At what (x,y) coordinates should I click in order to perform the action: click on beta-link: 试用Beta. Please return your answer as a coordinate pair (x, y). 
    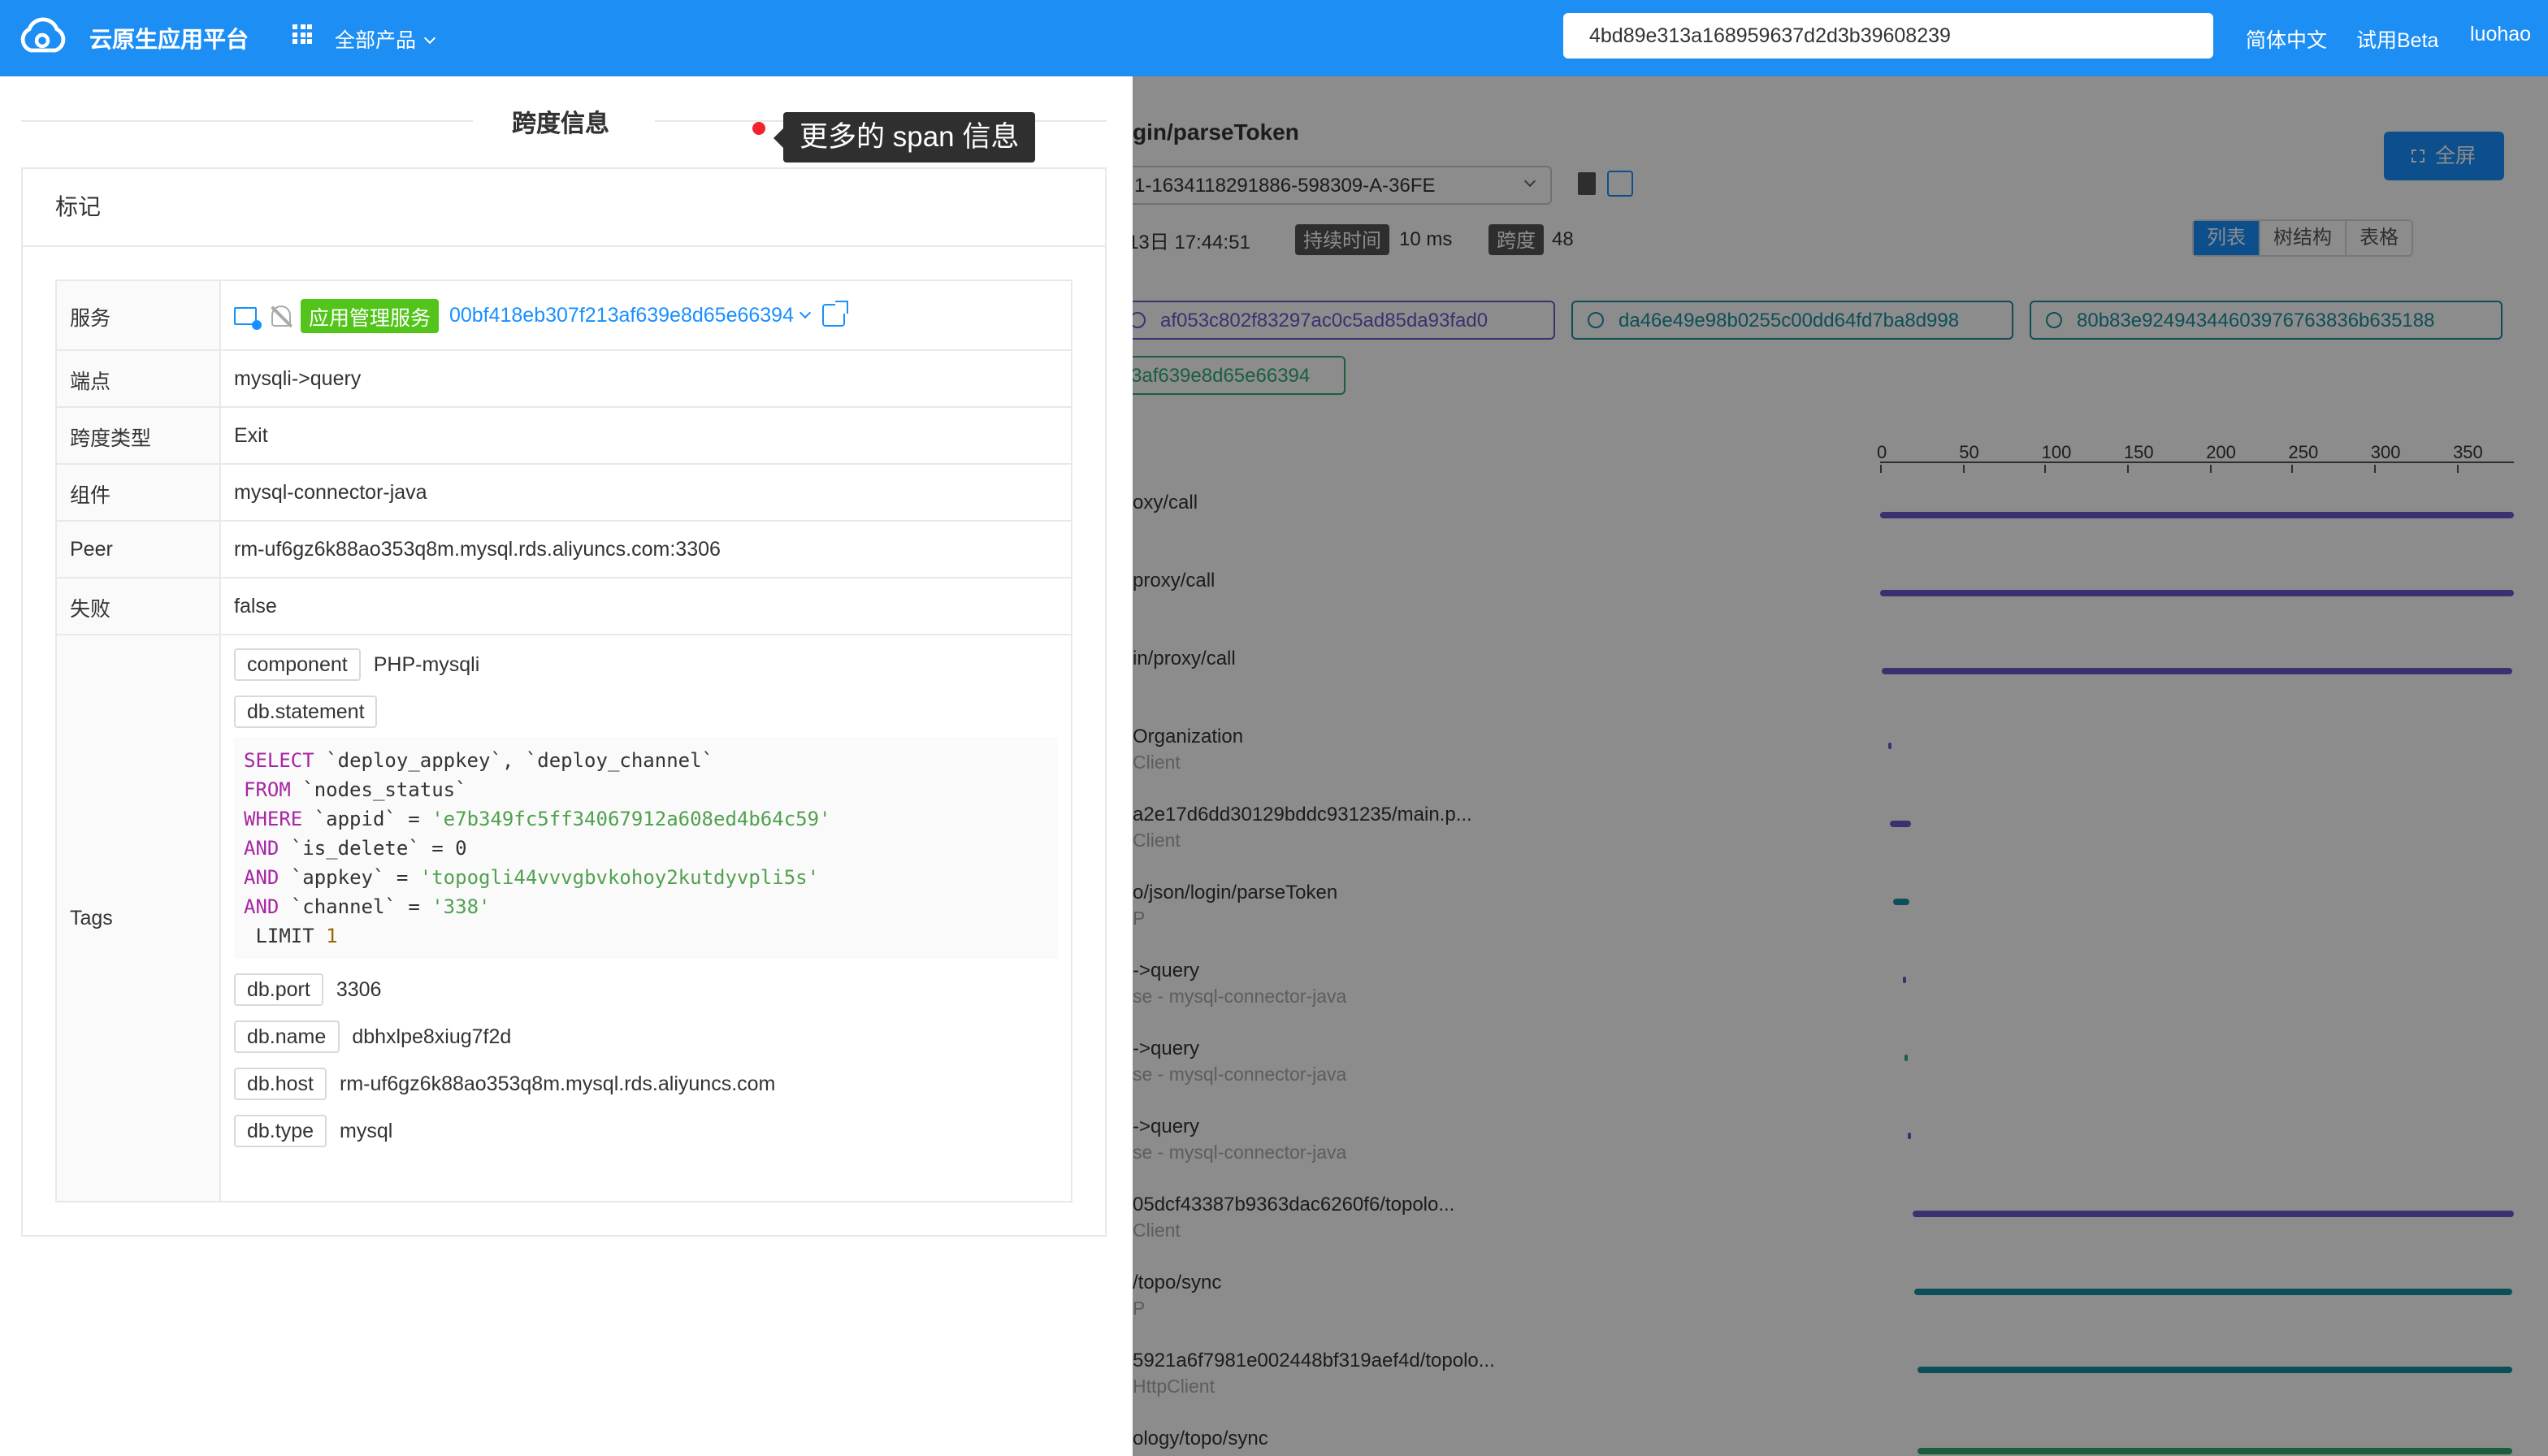
    Looking at the image, I should click on (2397, 38).